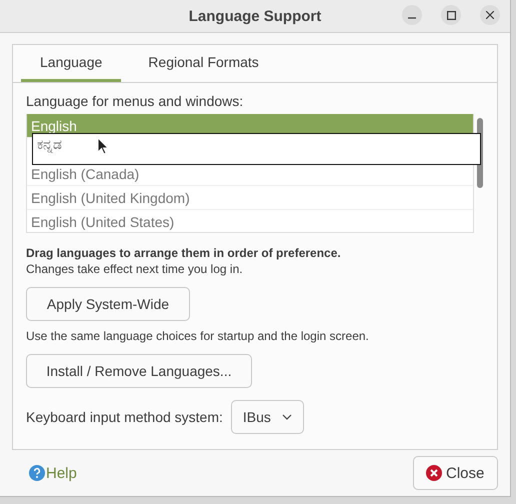 The height and width of the screenshot is (504, 516). What do you see at coordinates (103, 146) in the screenshot?
I see `pointer-icon` at bounding box center [103, 146].